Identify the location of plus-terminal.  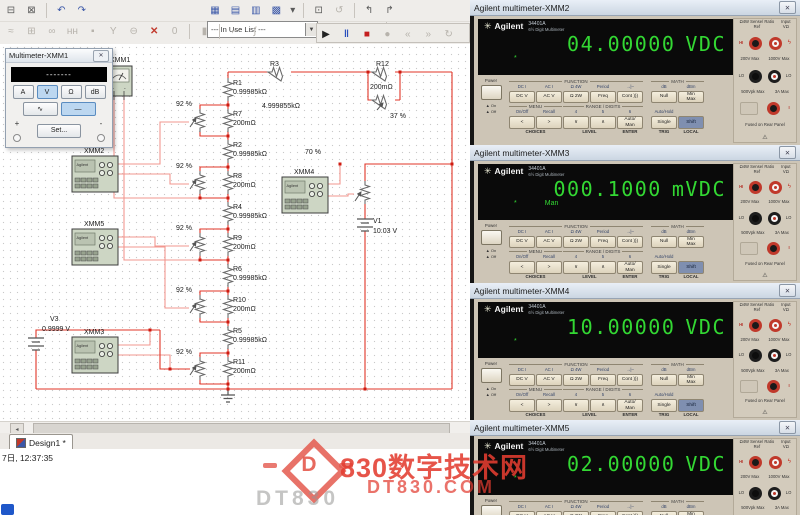
(17, 138).